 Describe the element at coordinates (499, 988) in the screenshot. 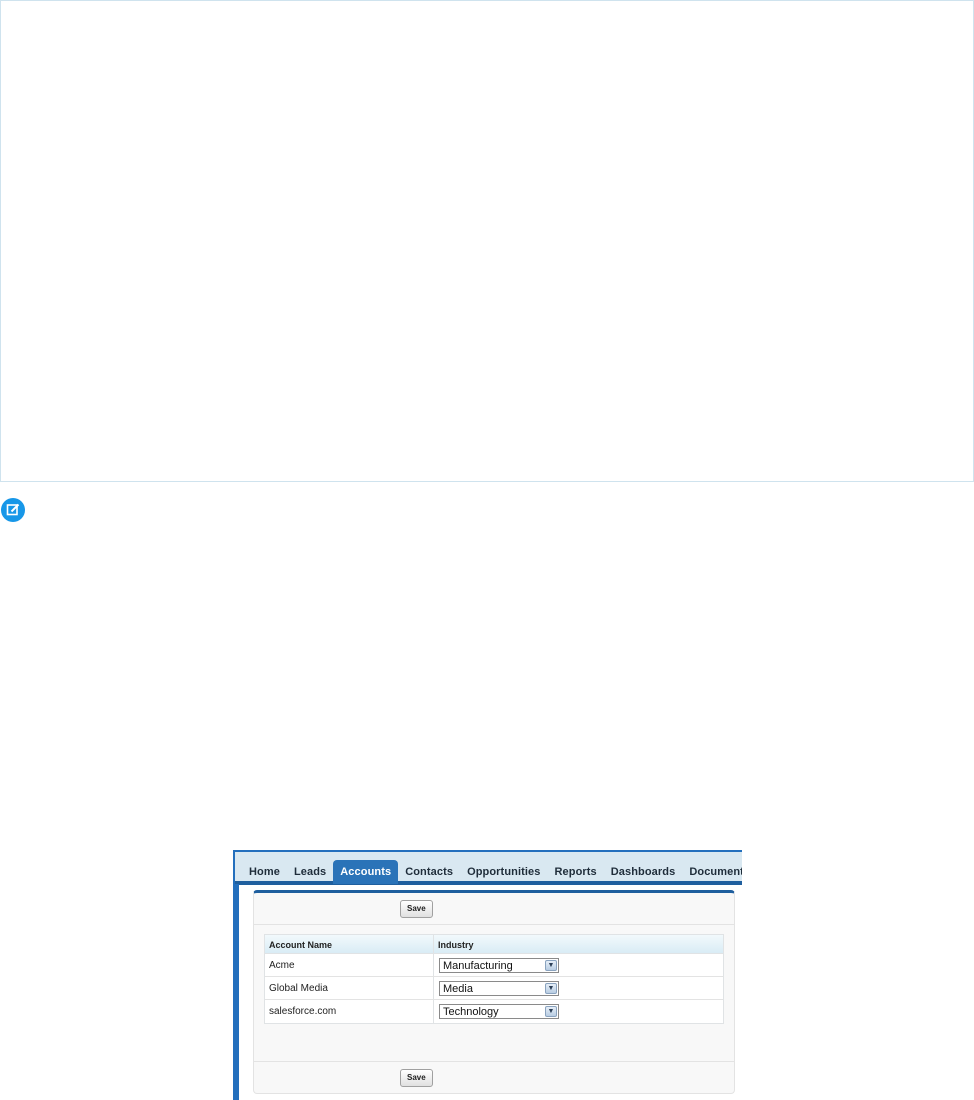

I see `industry-select: Media ▼` at that location.